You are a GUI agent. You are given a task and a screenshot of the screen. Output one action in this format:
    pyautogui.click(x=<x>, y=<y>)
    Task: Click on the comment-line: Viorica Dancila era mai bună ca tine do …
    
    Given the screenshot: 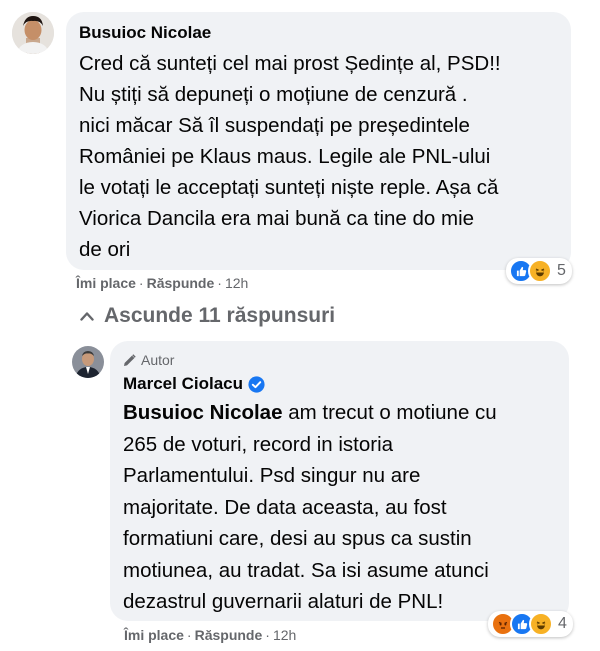 What is the action you would take?
    pyautogui.click(x=277, y=218)
    